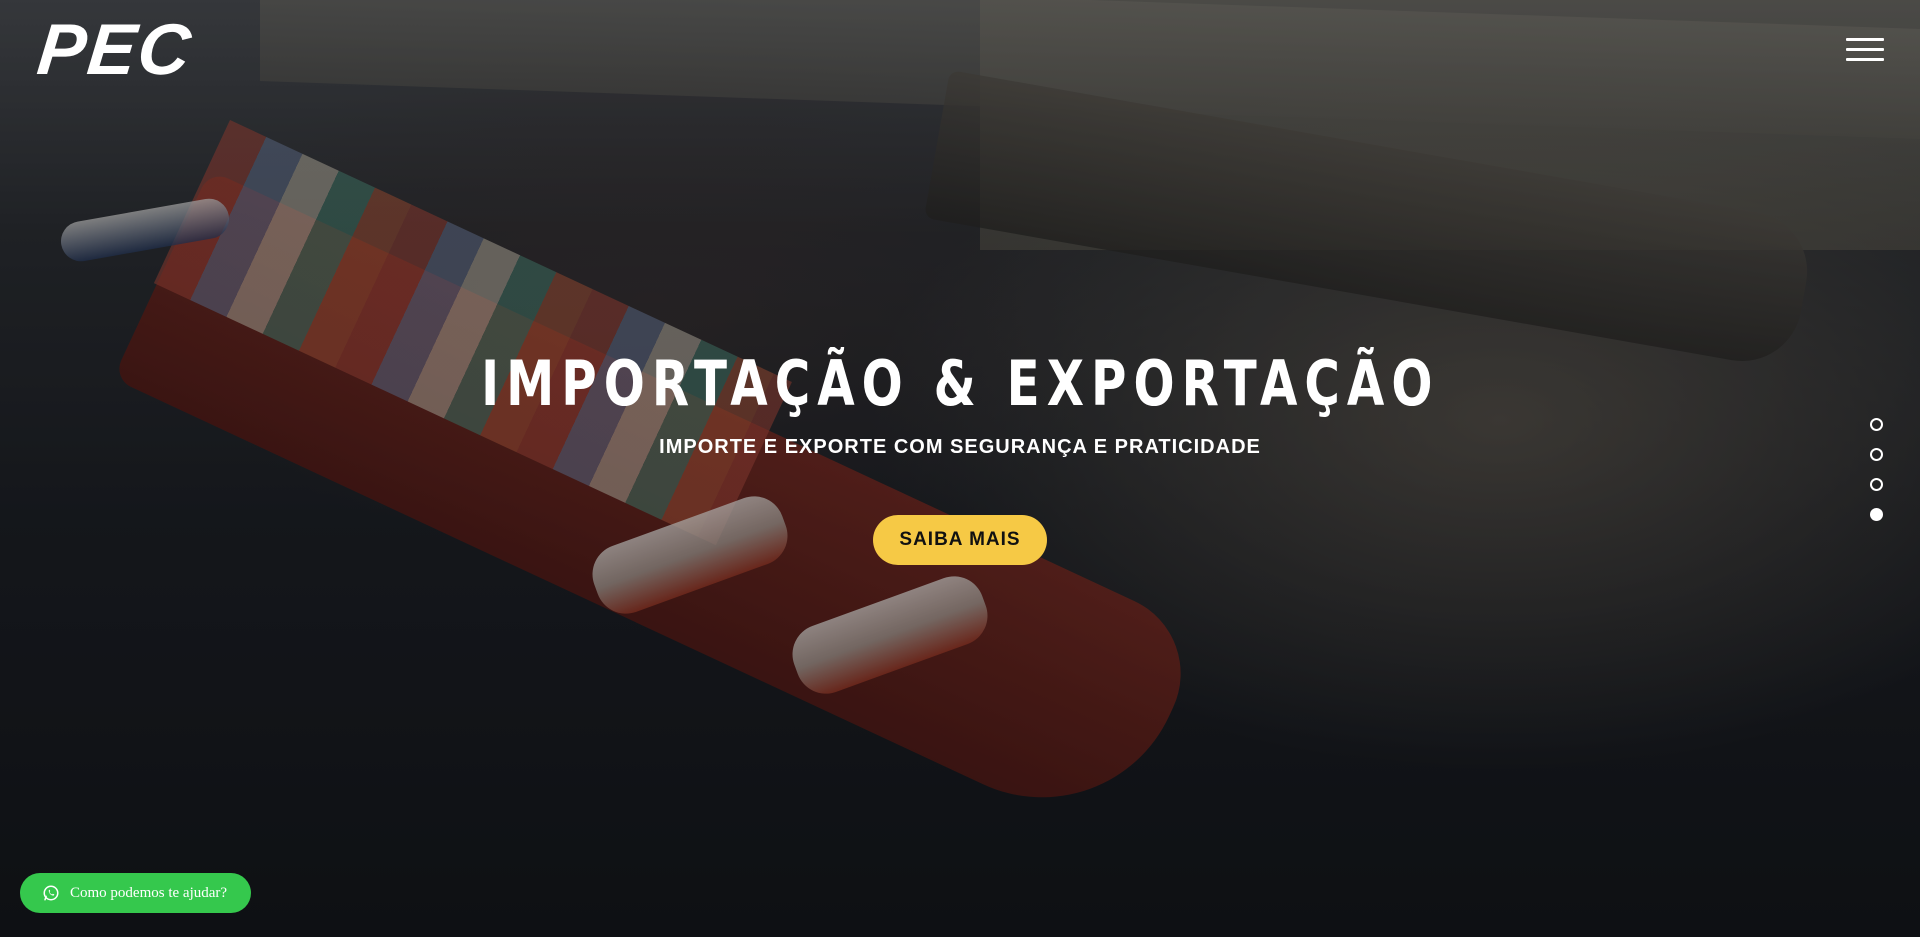  I want to click on hamburger-menu-icon, so click(1865, 51).